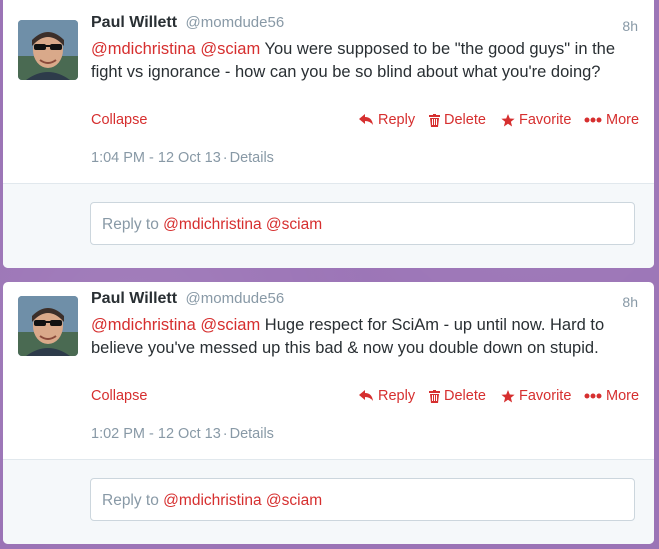 The width and height of the screenshot is (659, 549). I want to click on timestamp: 1:02 PM - 12 Oct 13, so click(156, 434).